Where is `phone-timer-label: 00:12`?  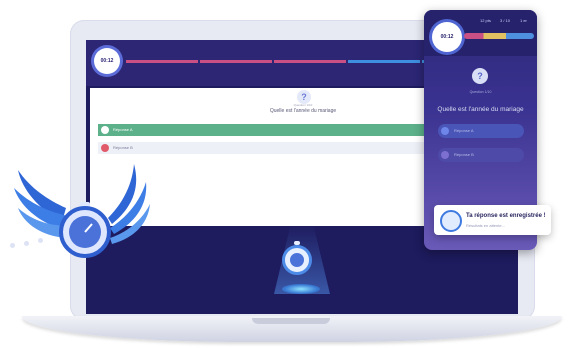 phone-timer-label: 00:12 is located at coordinates (447, 37).